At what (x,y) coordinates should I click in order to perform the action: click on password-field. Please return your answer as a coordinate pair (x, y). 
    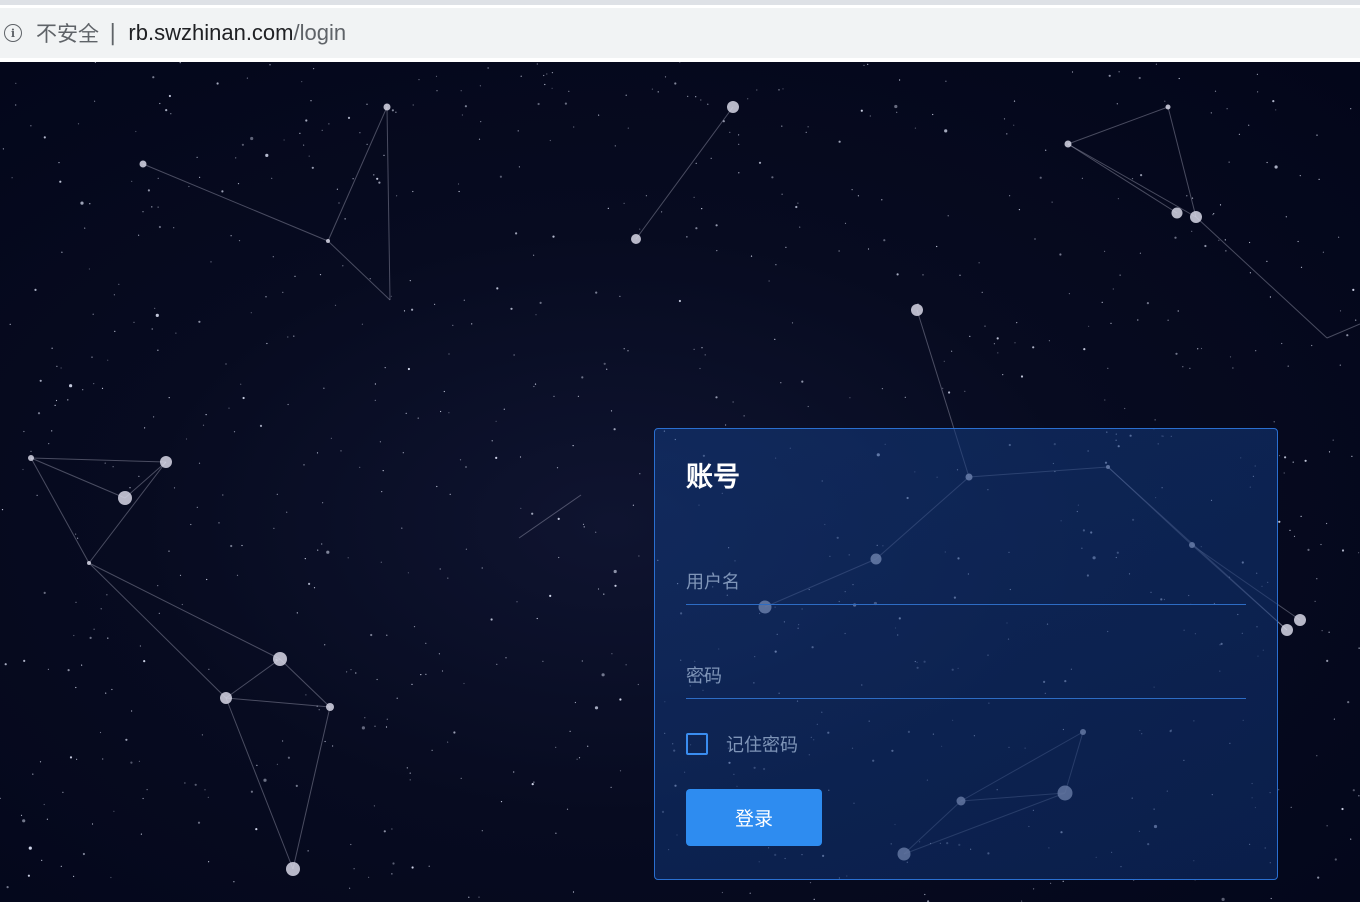
    Looking at the image, I should click on (966, 677).